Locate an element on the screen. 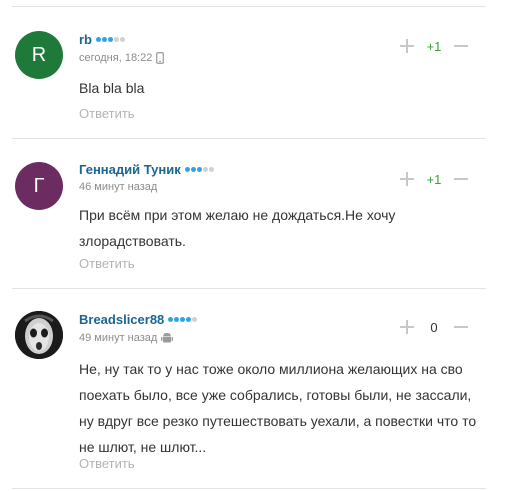 The width and height of the screenshot is (513, 491). author-name: Геннадий Туник is located at coordinates (130, 169).